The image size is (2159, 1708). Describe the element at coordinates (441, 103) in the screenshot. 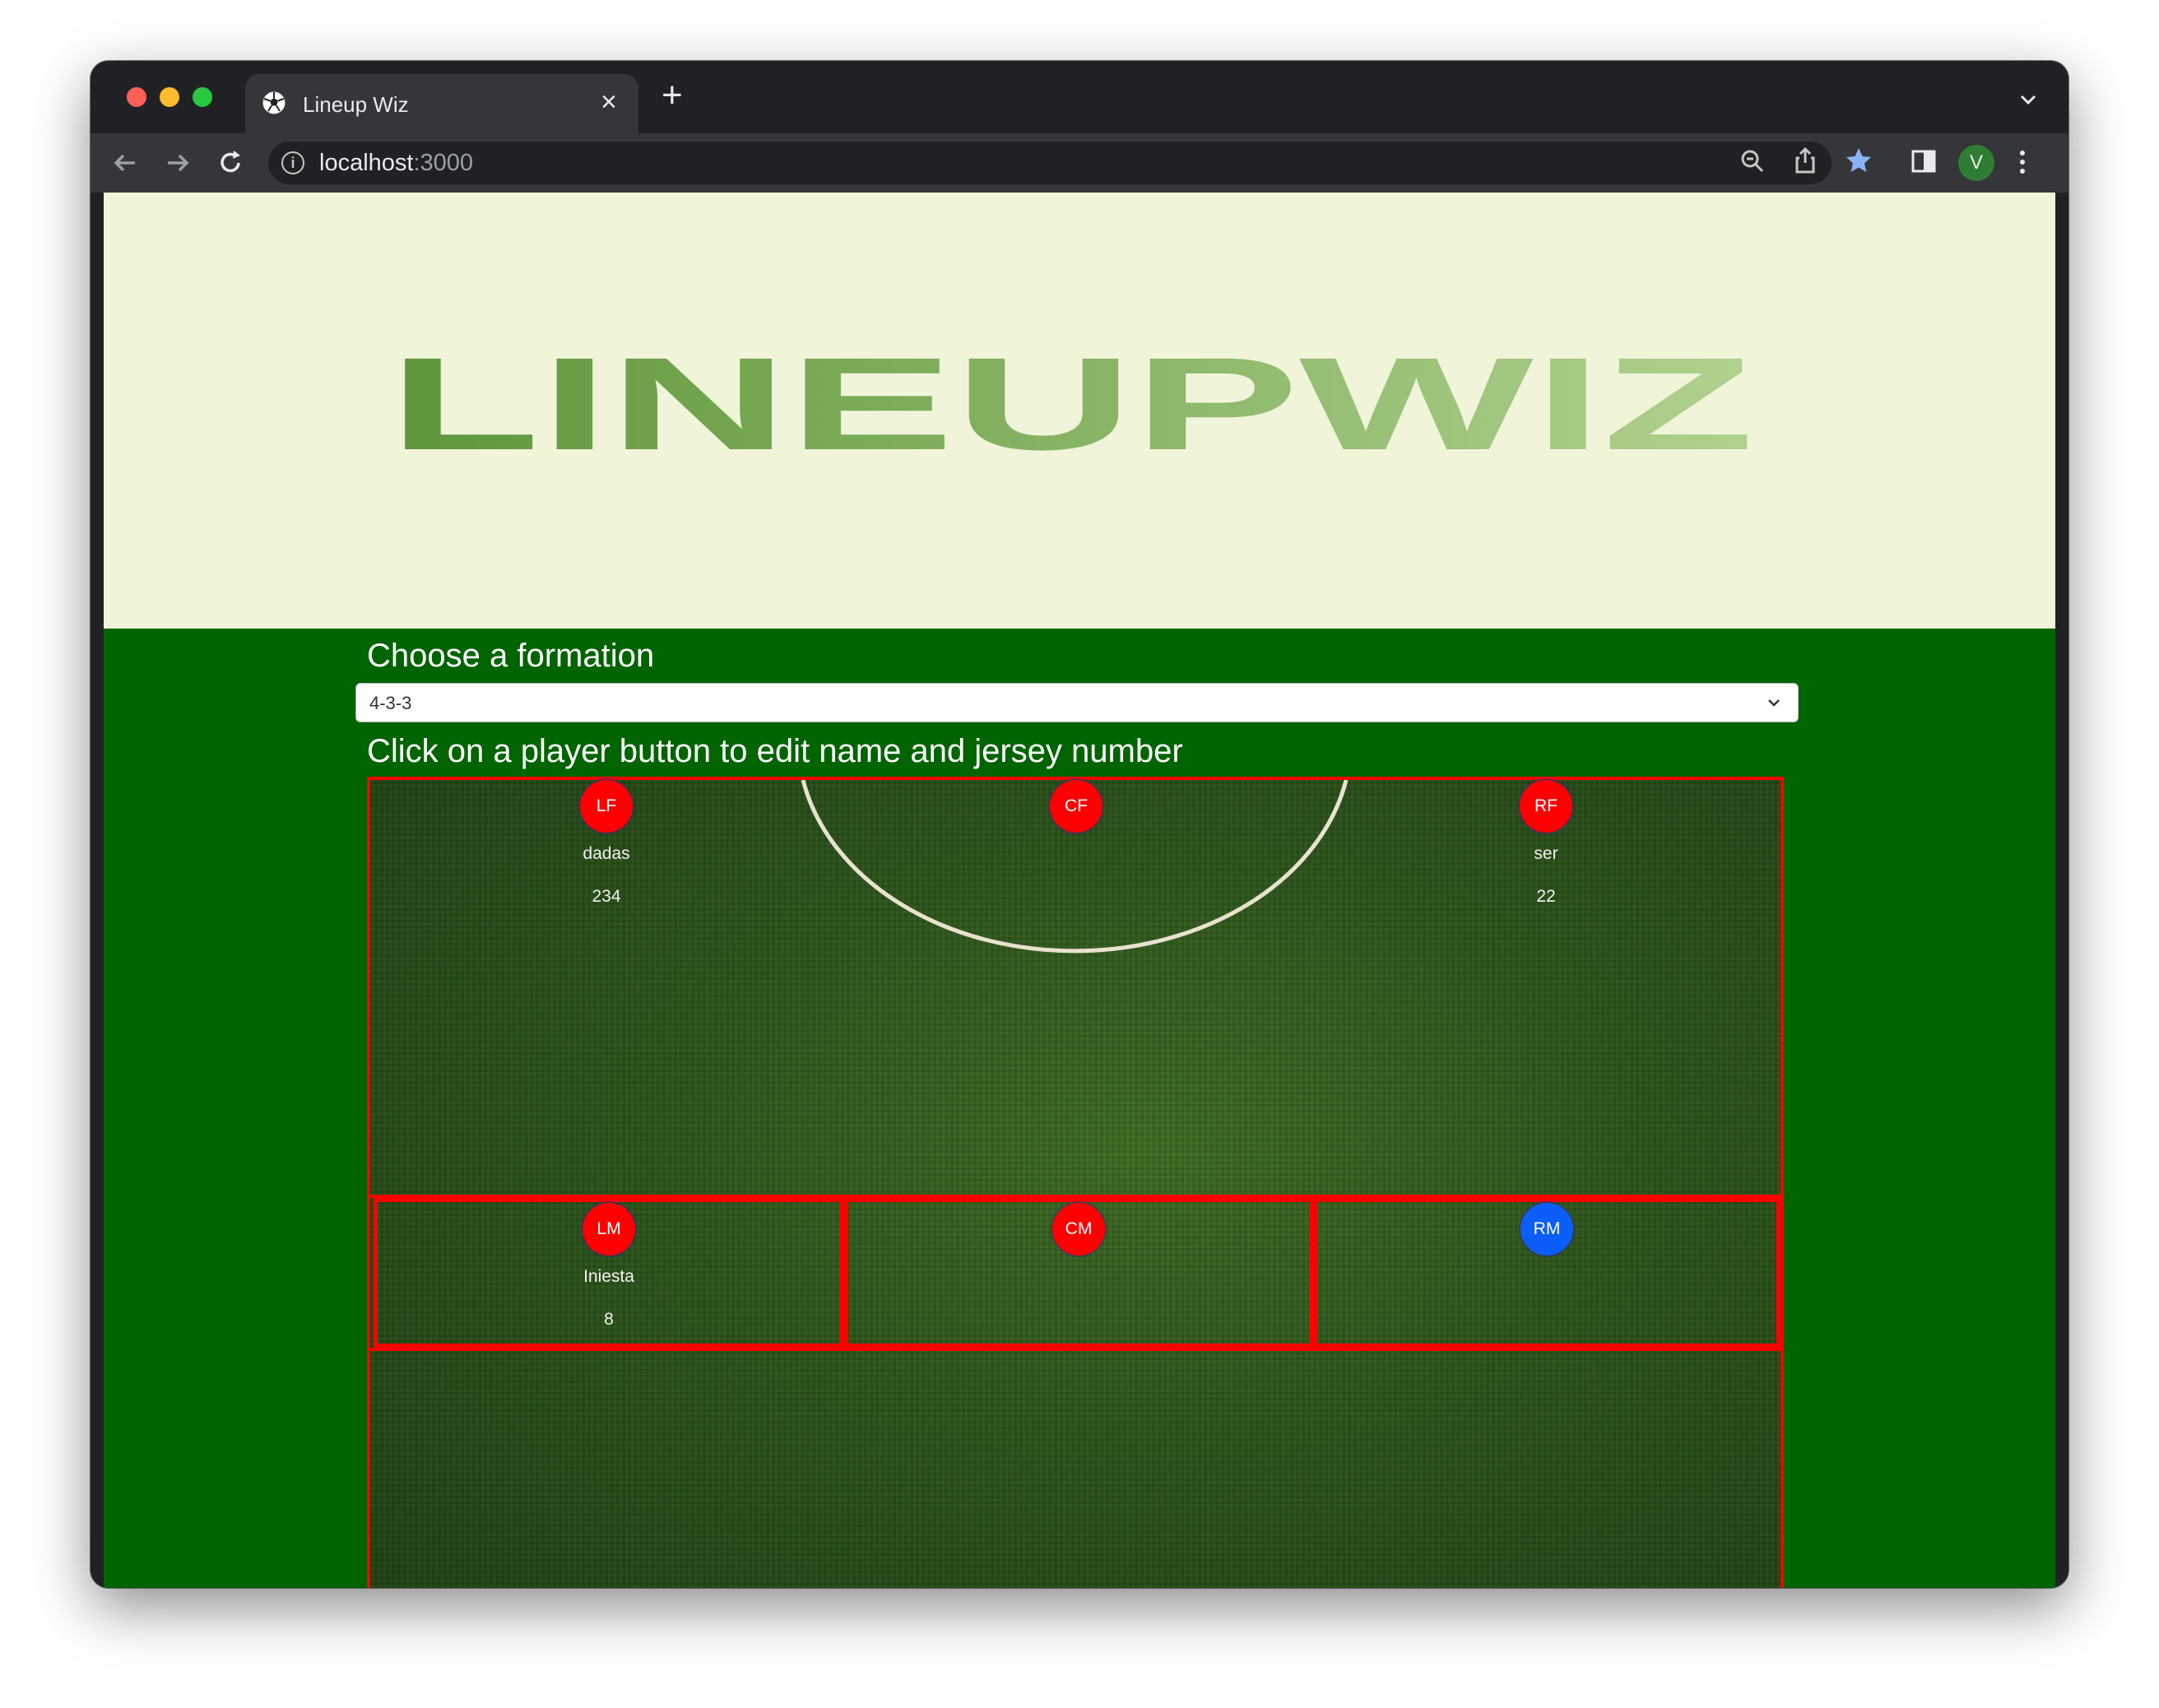

I see `tab-lineup-wiz: Lineup Wiz ×` at that location.